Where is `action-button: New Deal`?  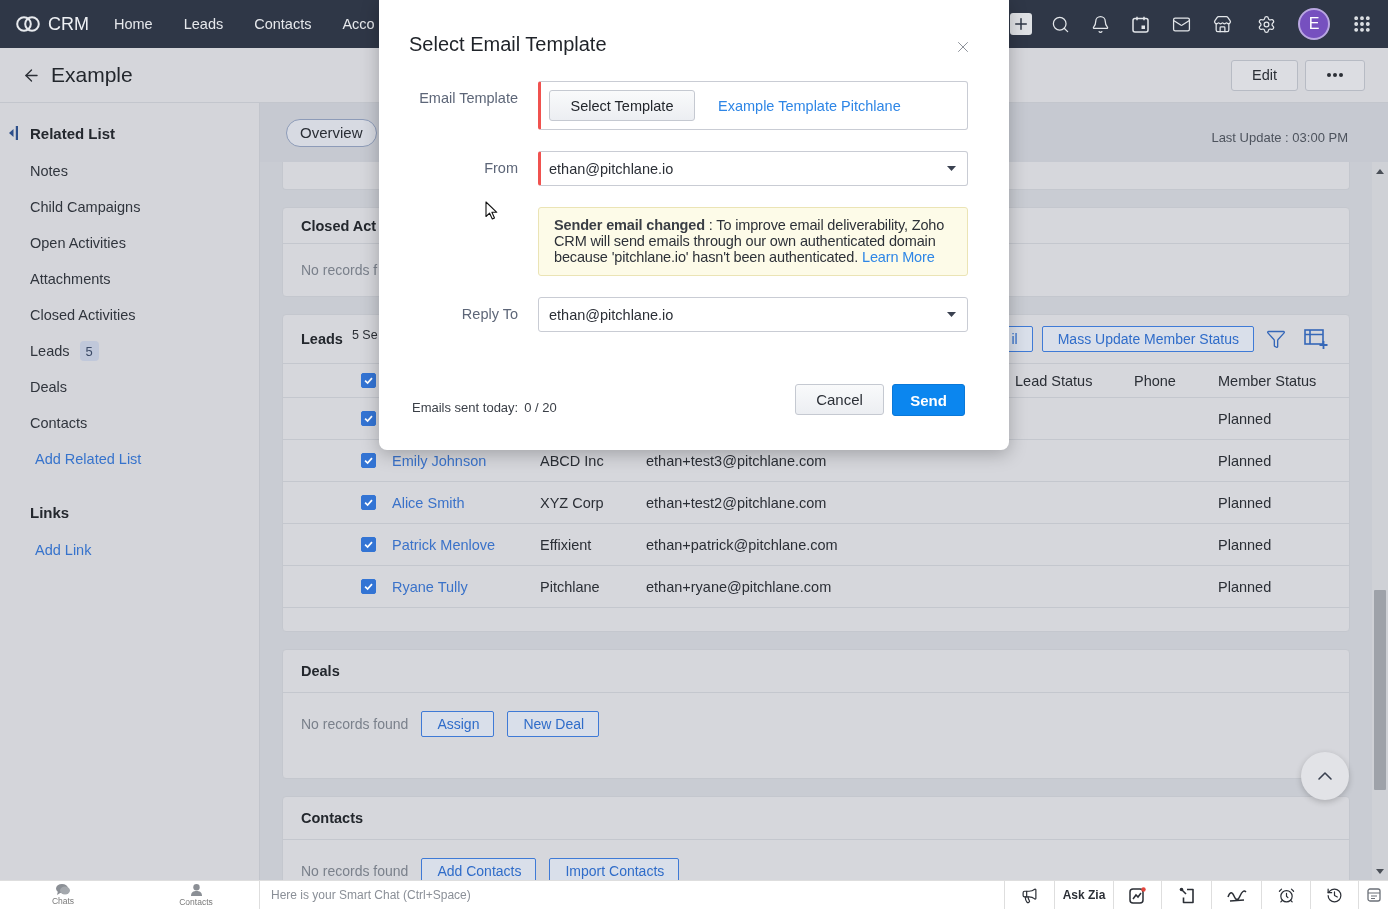
action-button: New Deal is located at coordinates (553, 724).